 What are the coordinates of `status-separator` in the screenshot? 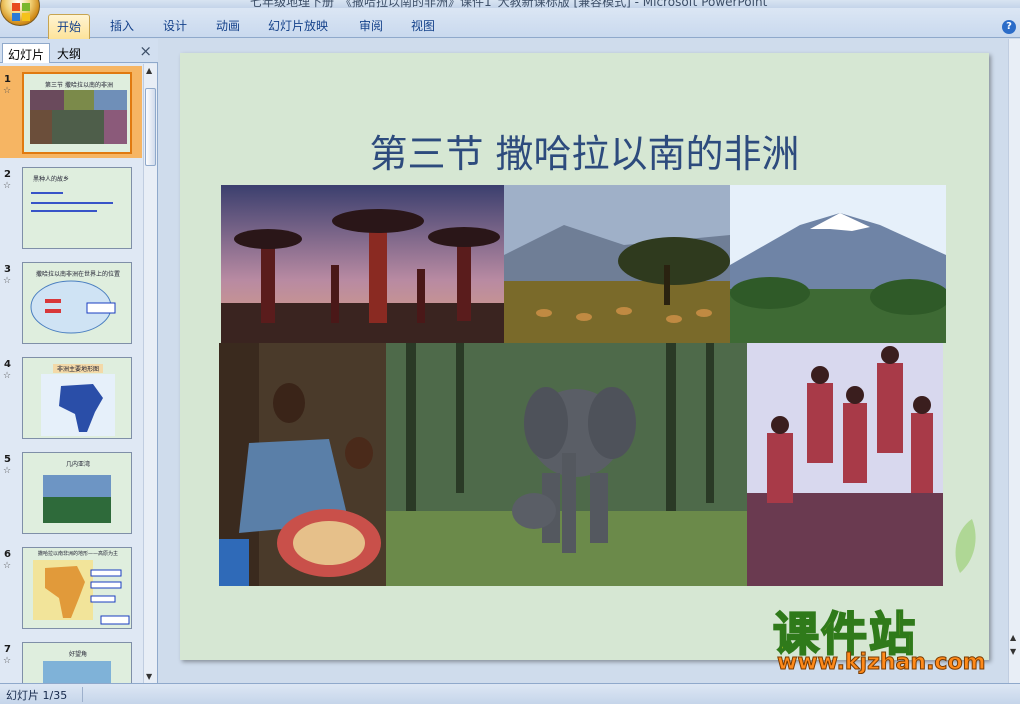 It's located at (82, 694).